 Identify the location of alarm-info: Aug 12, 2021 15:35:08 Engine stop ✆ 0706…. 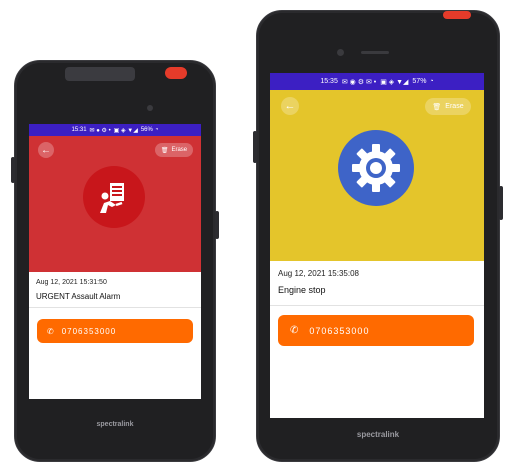
(377, 339).